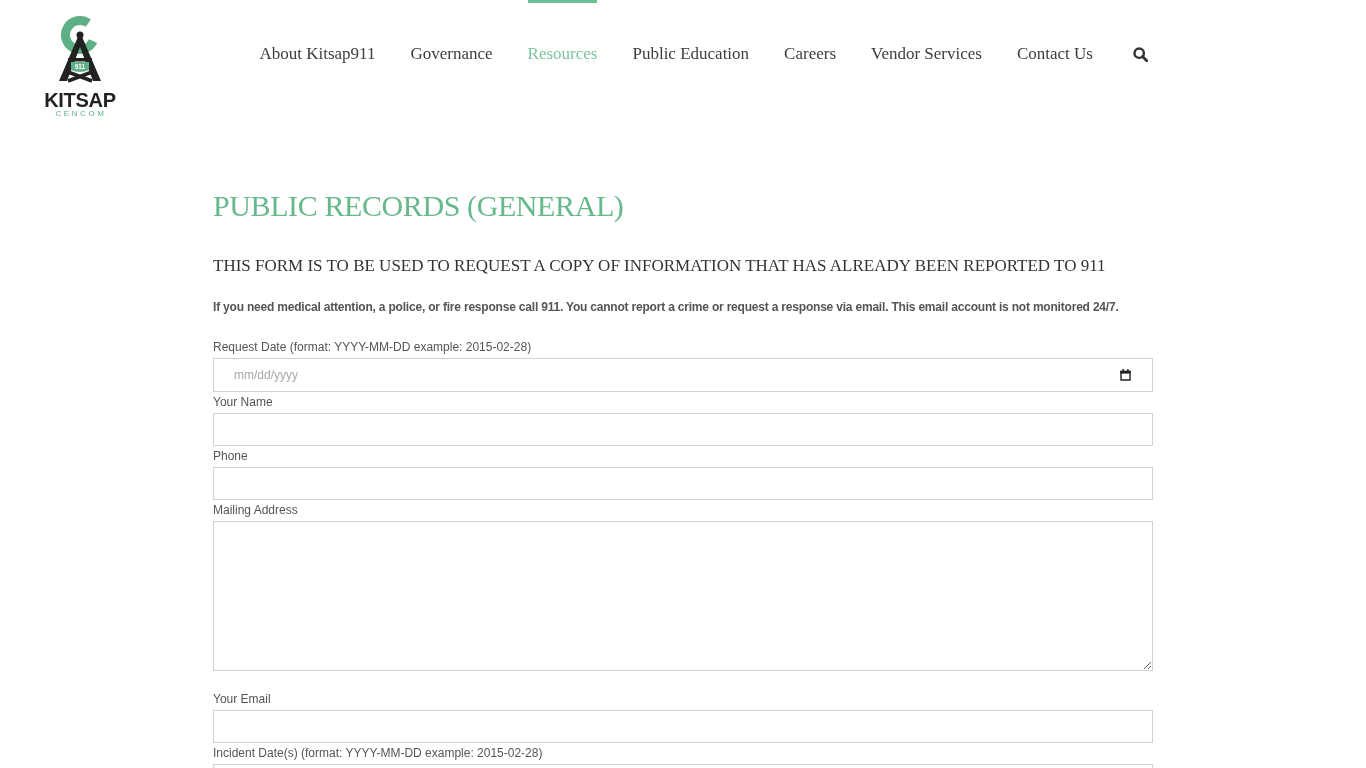  Describe the element at coordinates (256, 510) in the screenshot. I see `field-label: Mailing Address` at that location.